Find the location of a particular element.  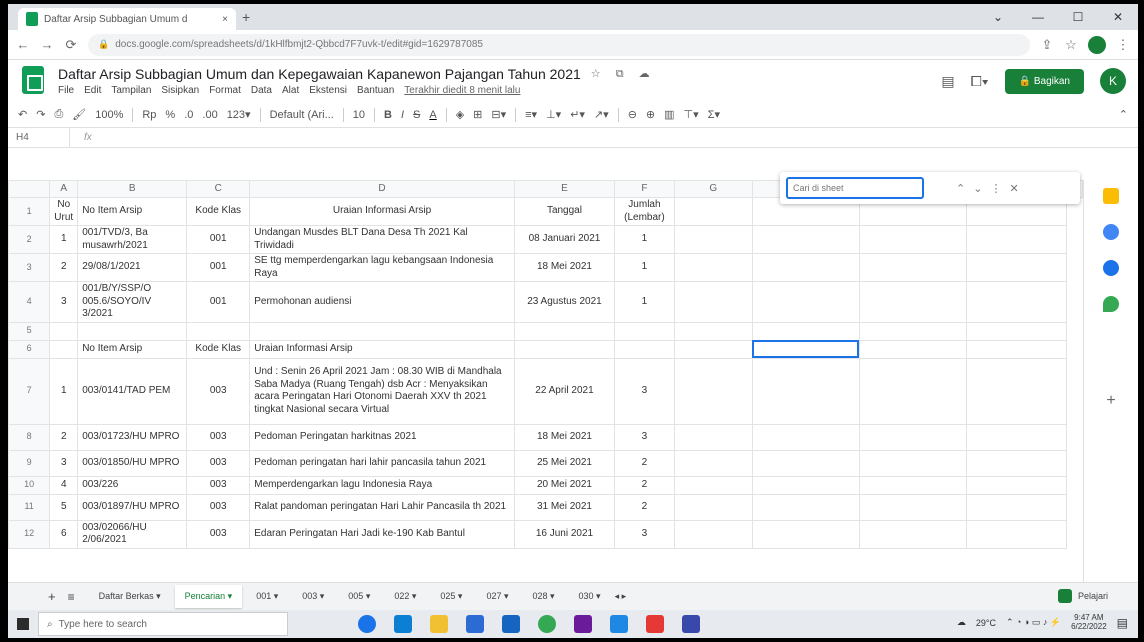

italic-button: I is located at coordinates (402, 115).